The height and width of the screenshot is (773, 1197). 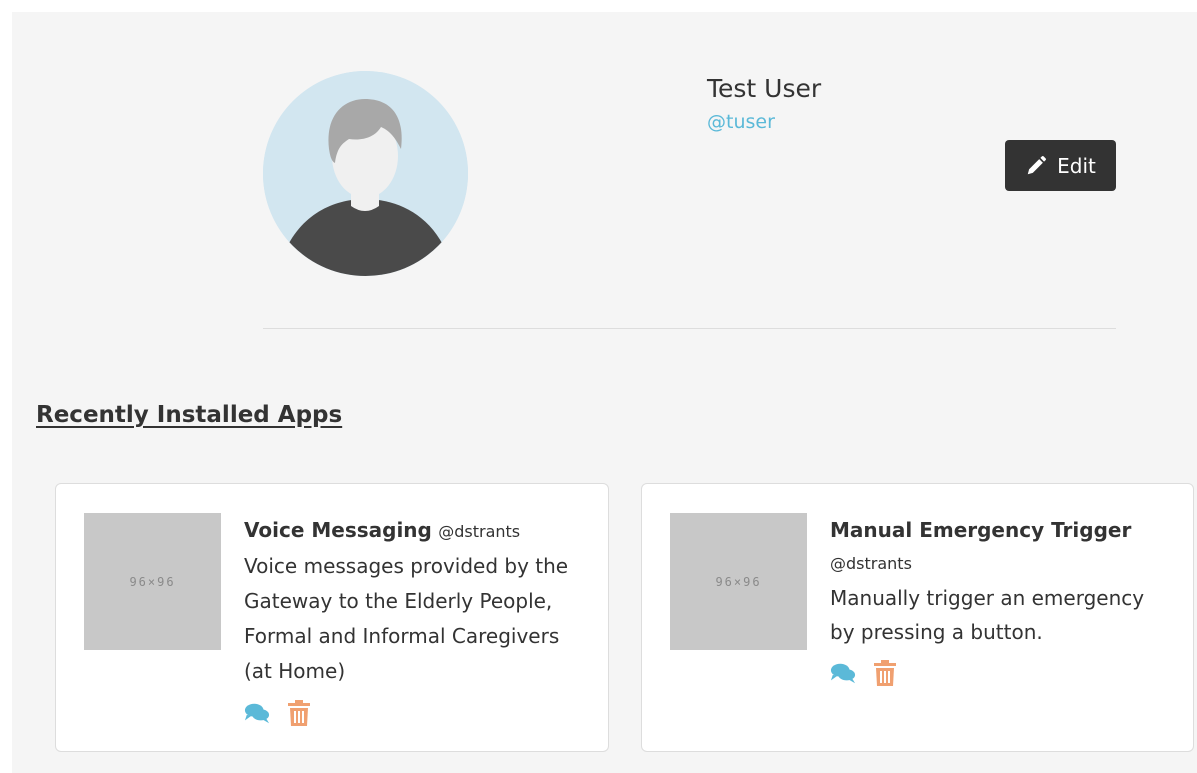 I want to click on app-name: Voice Messaging, so click(x=338, y=530).